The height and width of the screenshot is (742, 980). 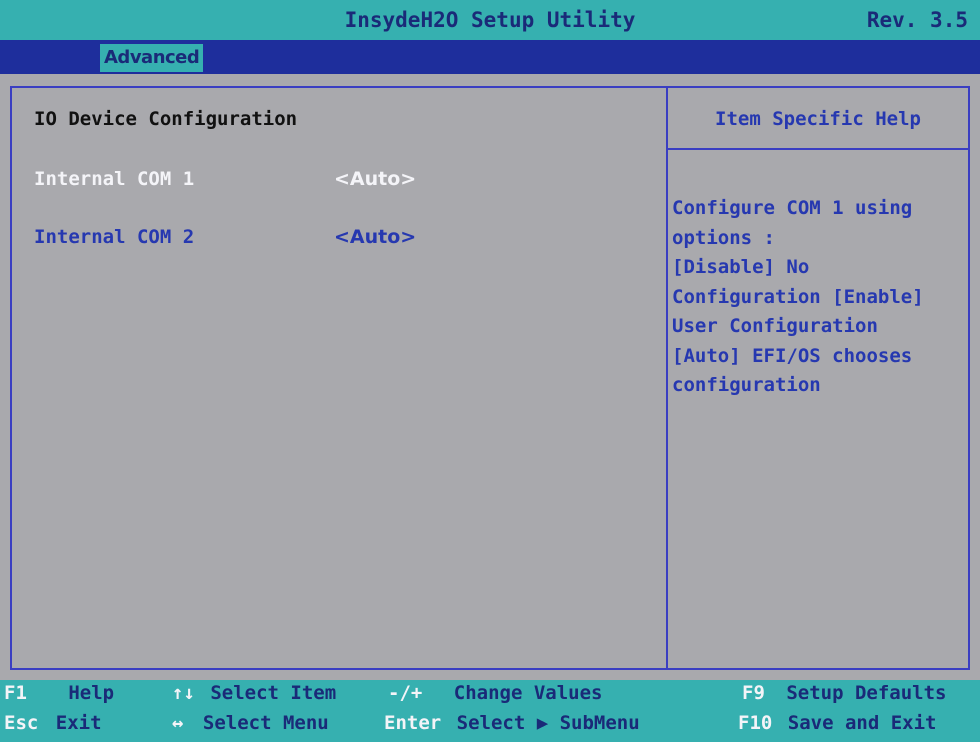 I want to click on tab-advanced: Advanced, so click(x=152, y=58).